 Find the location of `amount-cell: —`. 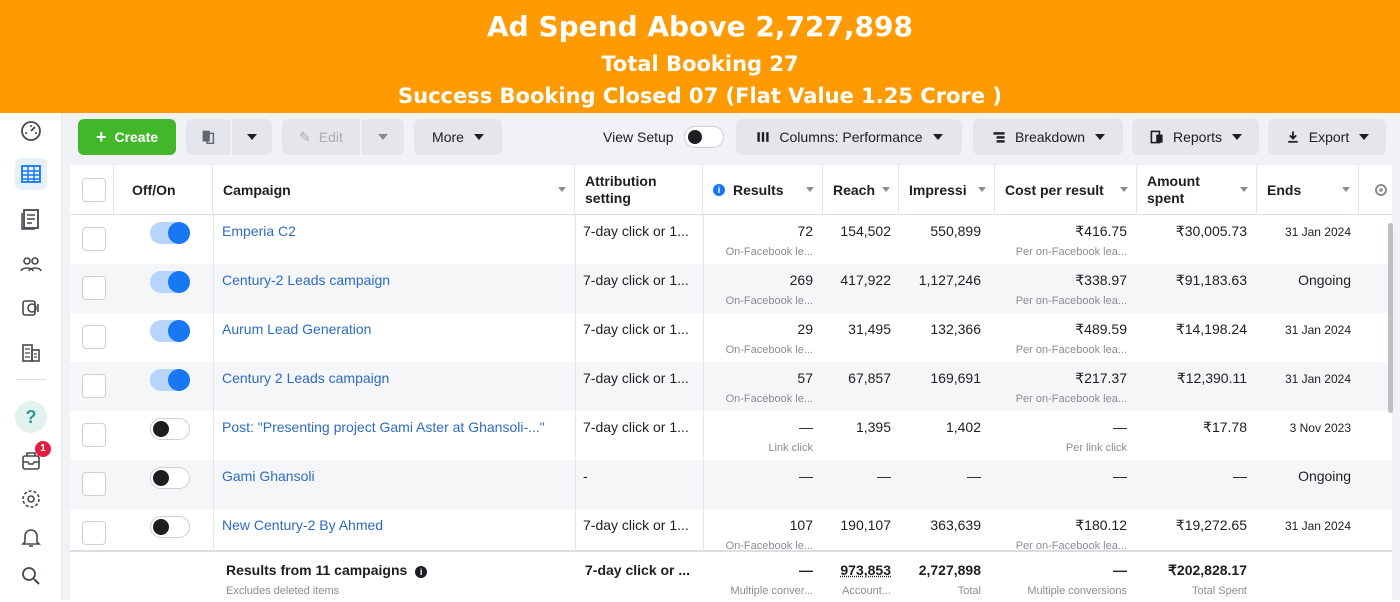

amount-cell: — is located at coordinates (1197, 484).